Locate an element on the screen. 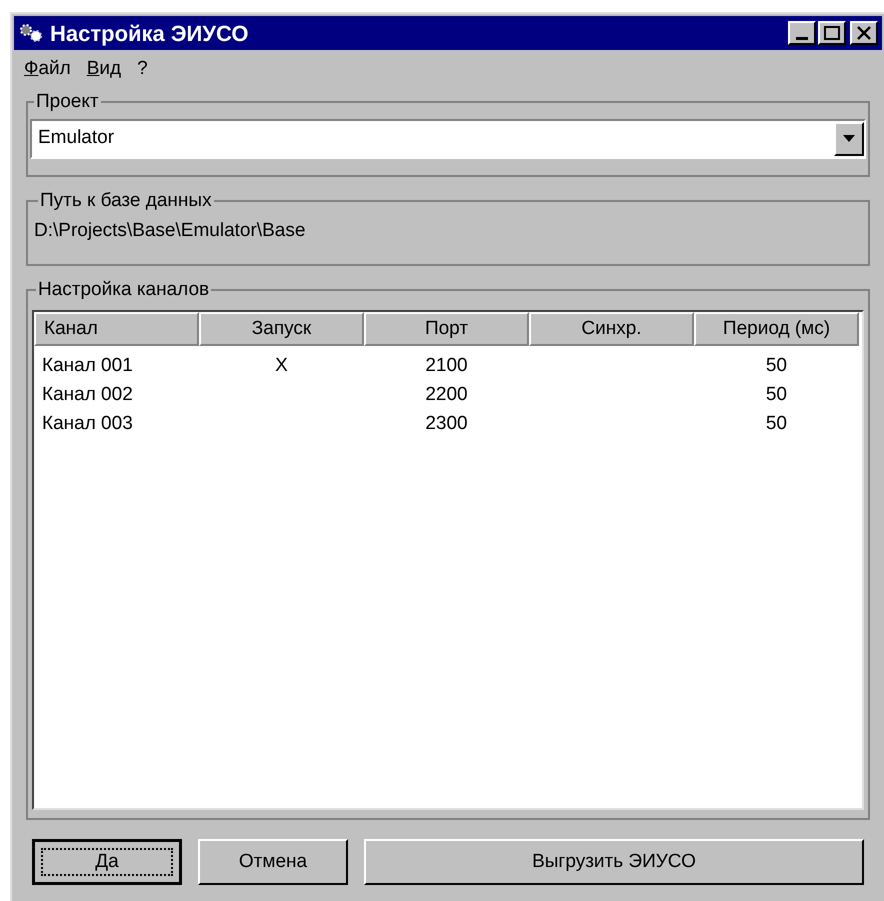 The width and height of the screenshot is (884, 901). table-cell-text: 2100 is located at coordinates (446, 366).